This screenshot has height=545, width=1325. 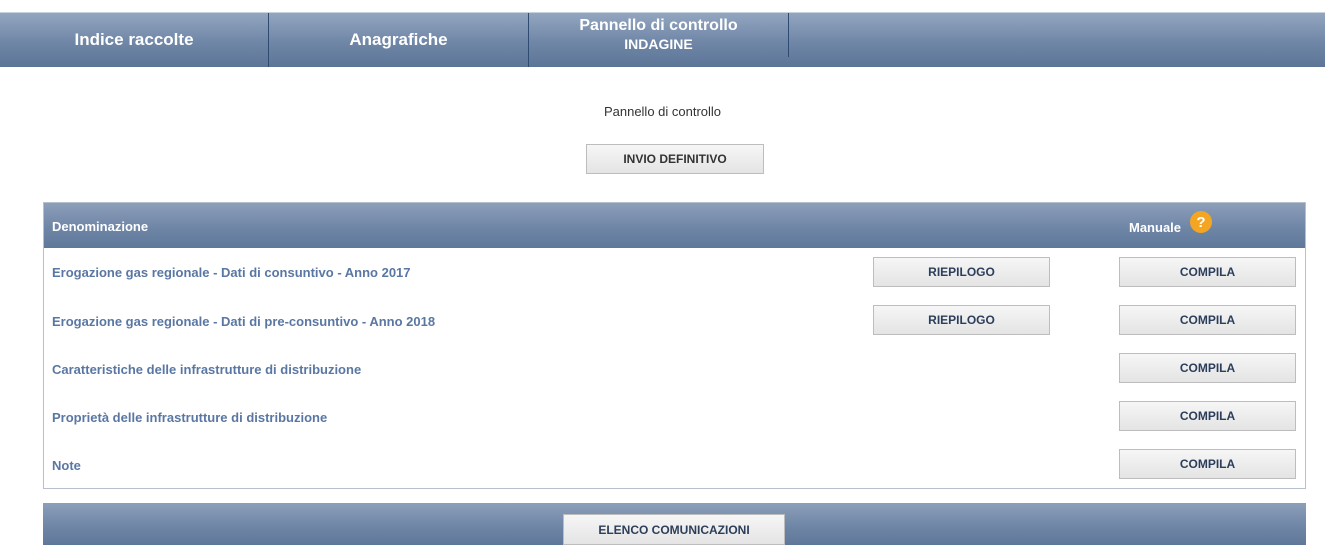 What do you see at coordinates (1201, 222) in the screenshot?
I see `help-icon: ?` at bounding box center [1201, 222].